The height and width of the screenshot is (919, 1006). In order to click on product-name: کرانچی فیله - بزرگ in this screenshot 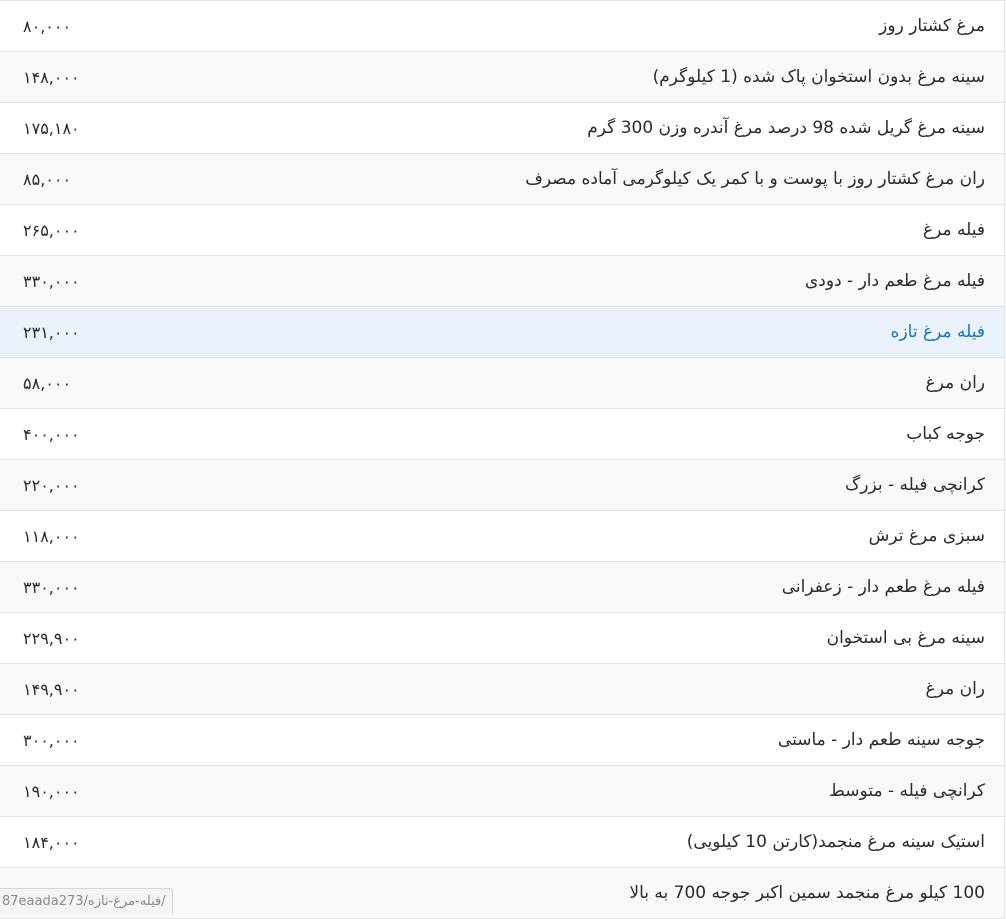, I will do `click(915, 485)`.